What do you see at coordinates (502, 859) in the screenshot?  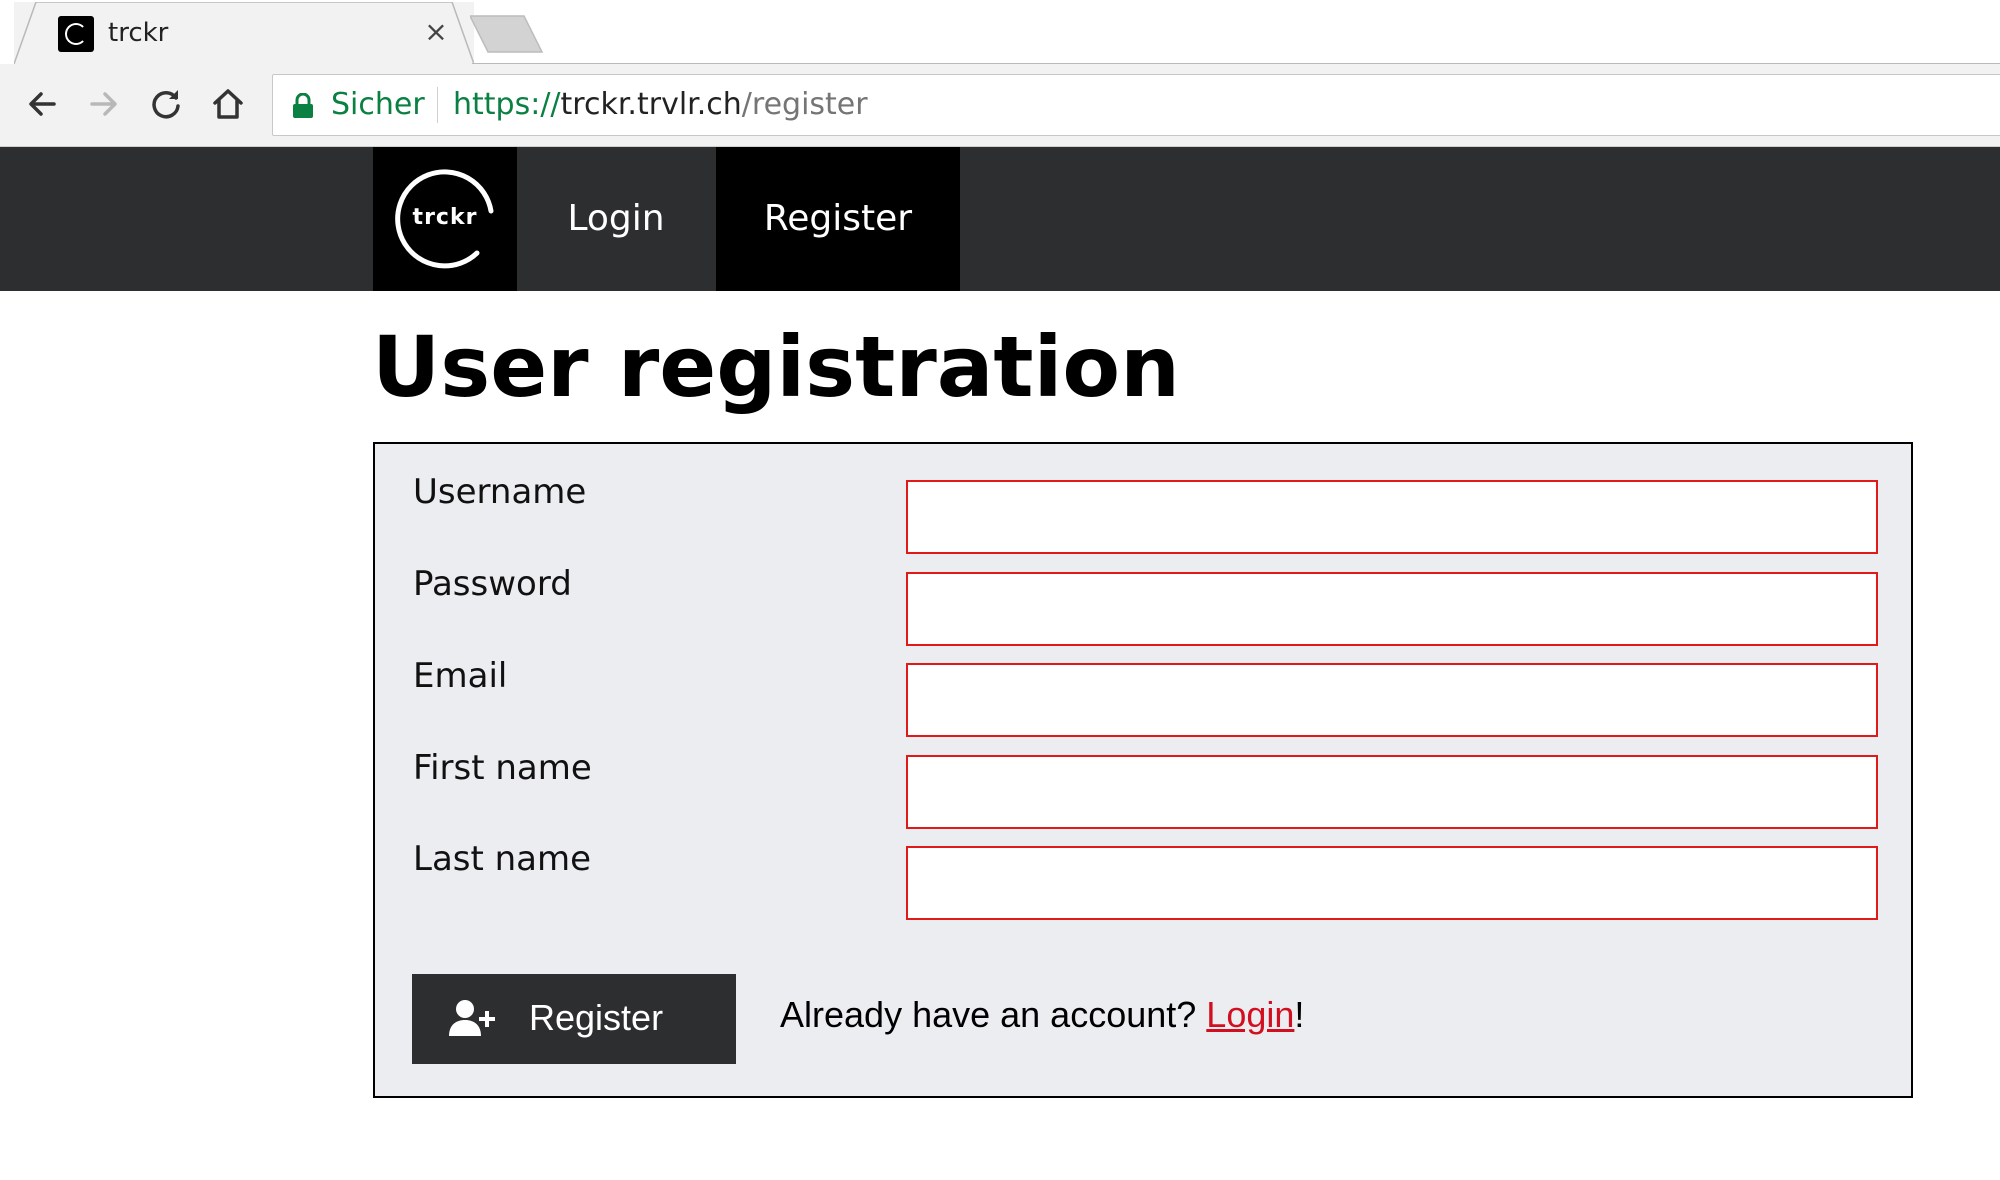 I see `last-name-label: Last name` at bounding box center [502, 859].